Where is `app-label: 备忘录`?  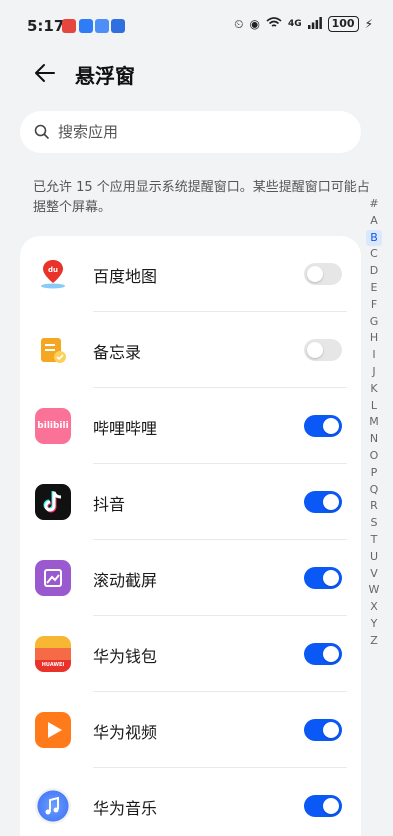 app-label: 备忘录 is located at coordinates (117, 352).